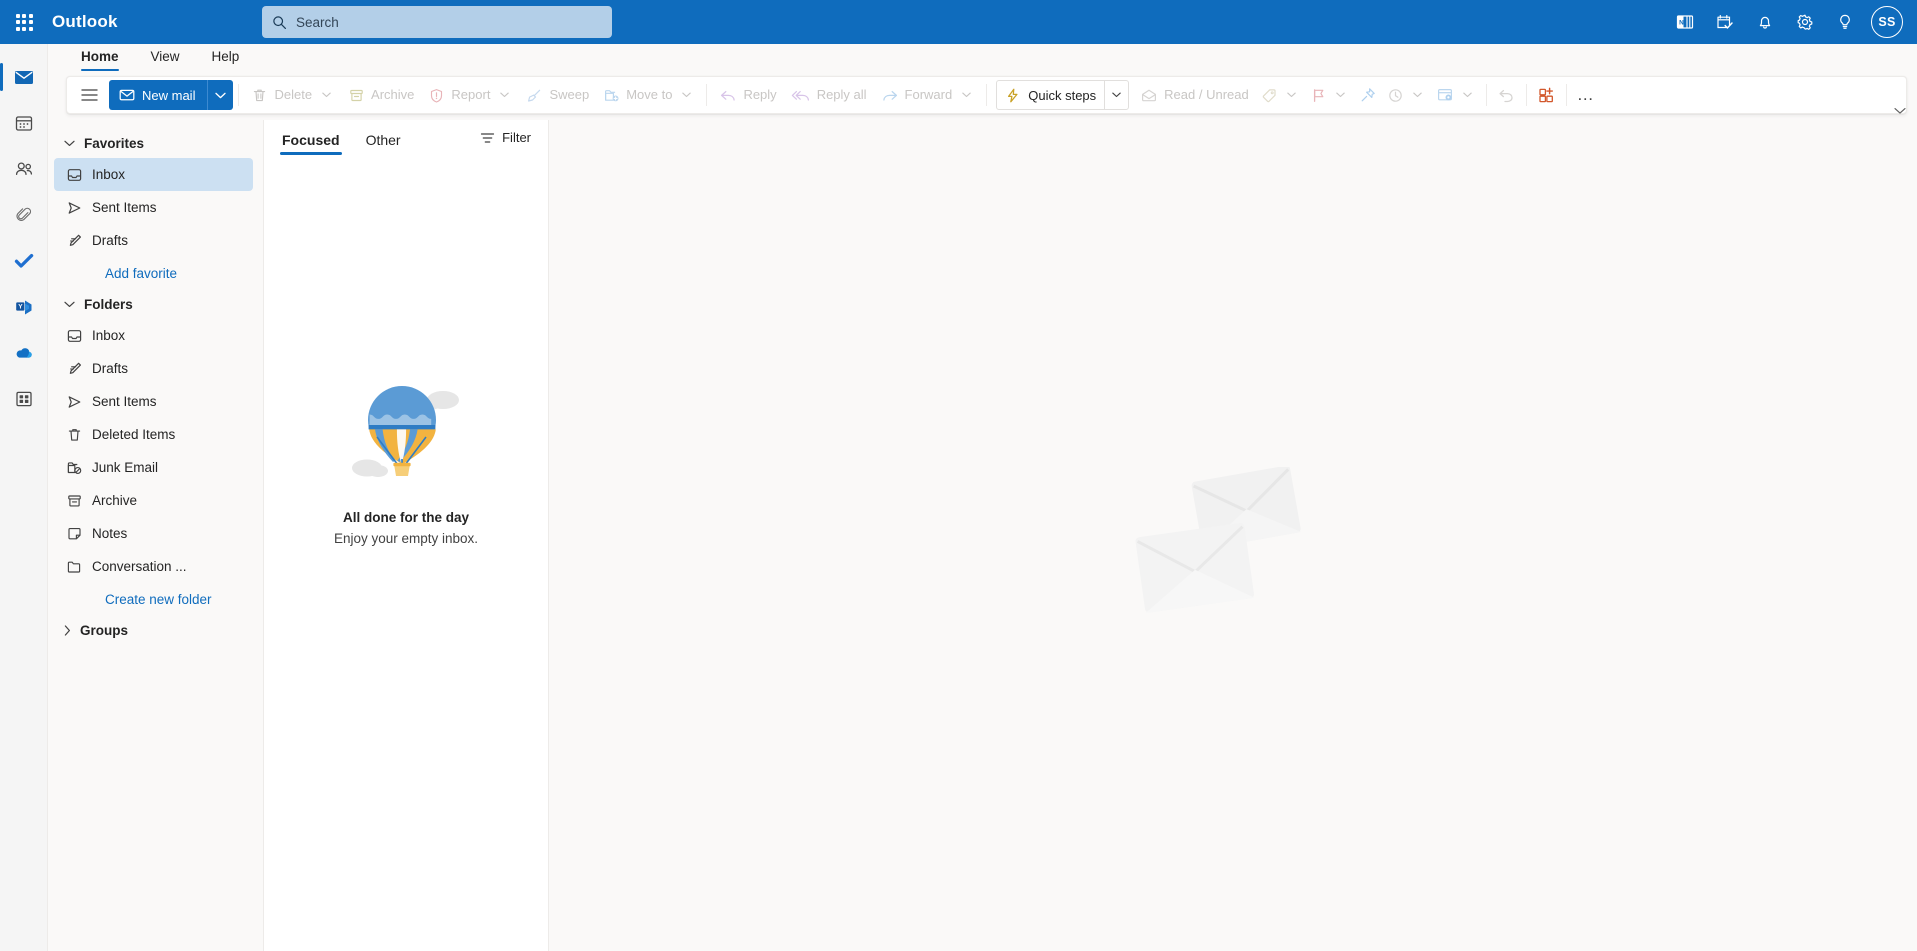 This screenshot has height=951, width=1917. I want to click on bell-icon, so click(1765, 22).